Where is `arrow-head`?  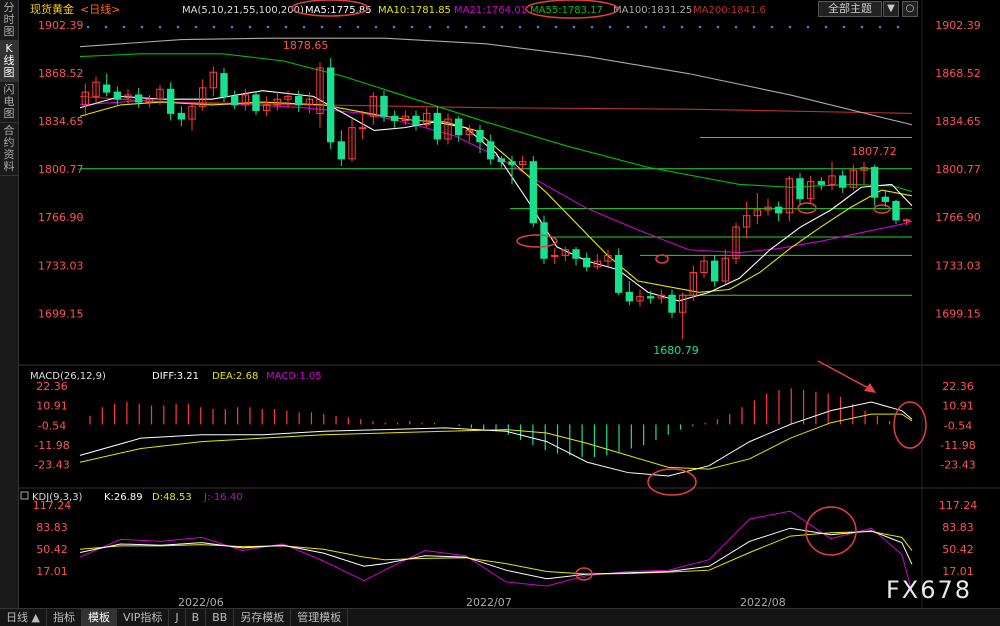 arrow-head is located at coordinates (870, 388).